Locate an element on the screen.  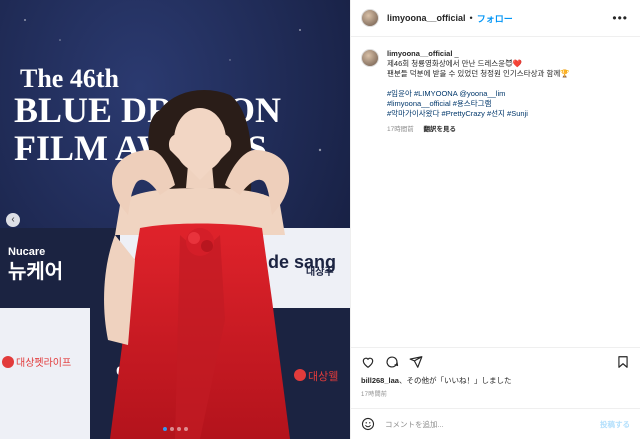
share-icon is located at coordinates (416, 362).